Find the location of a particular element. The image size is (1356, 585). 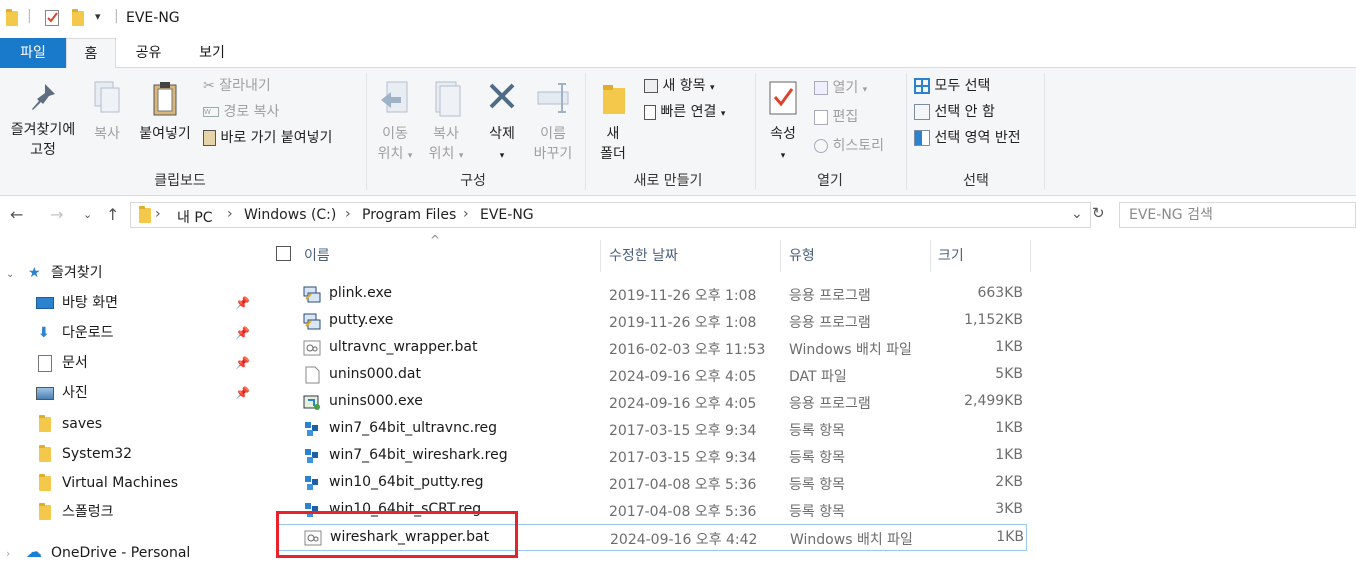

scissors-icon: ✂ is located at coordinates (209, 86).